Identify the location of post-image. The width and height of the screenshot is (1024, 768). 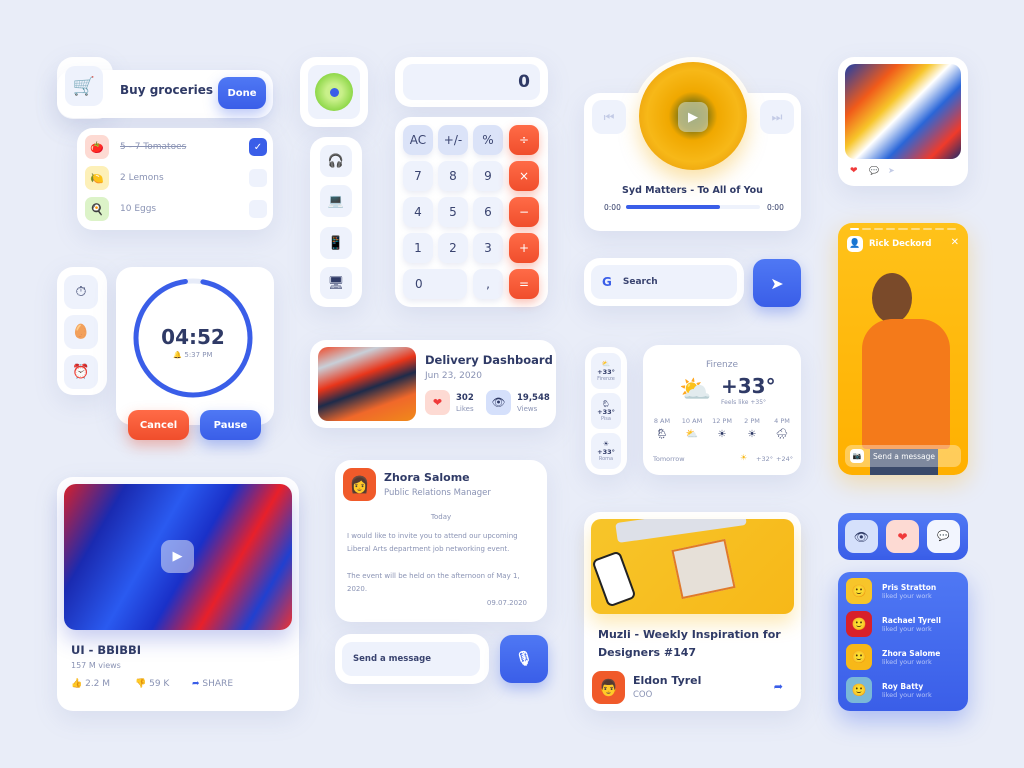
(903, 111).